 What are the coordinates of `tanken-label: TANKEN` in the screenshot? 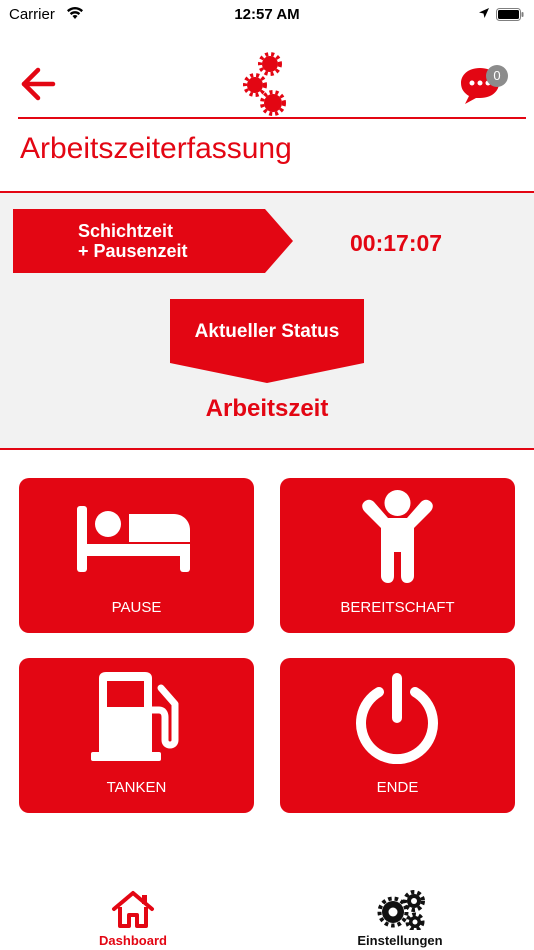 It's located at (136, 787).